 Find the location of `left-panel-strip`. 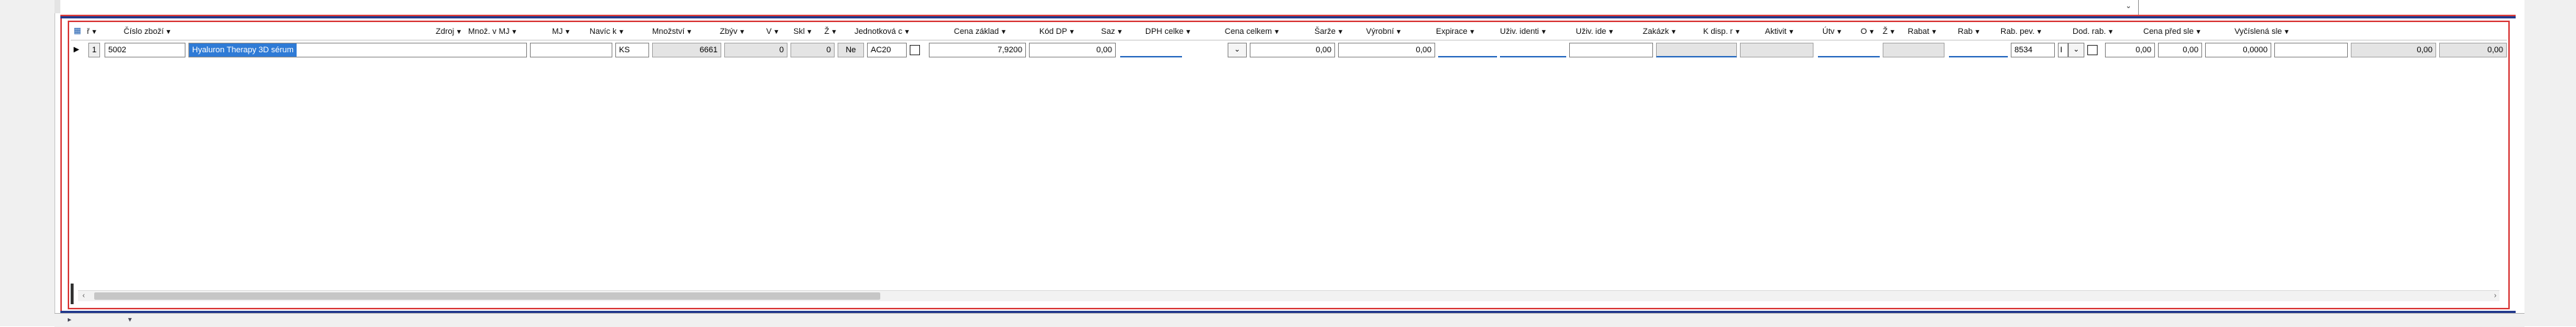

left-panel-strip is located at coordinates (27, 163).